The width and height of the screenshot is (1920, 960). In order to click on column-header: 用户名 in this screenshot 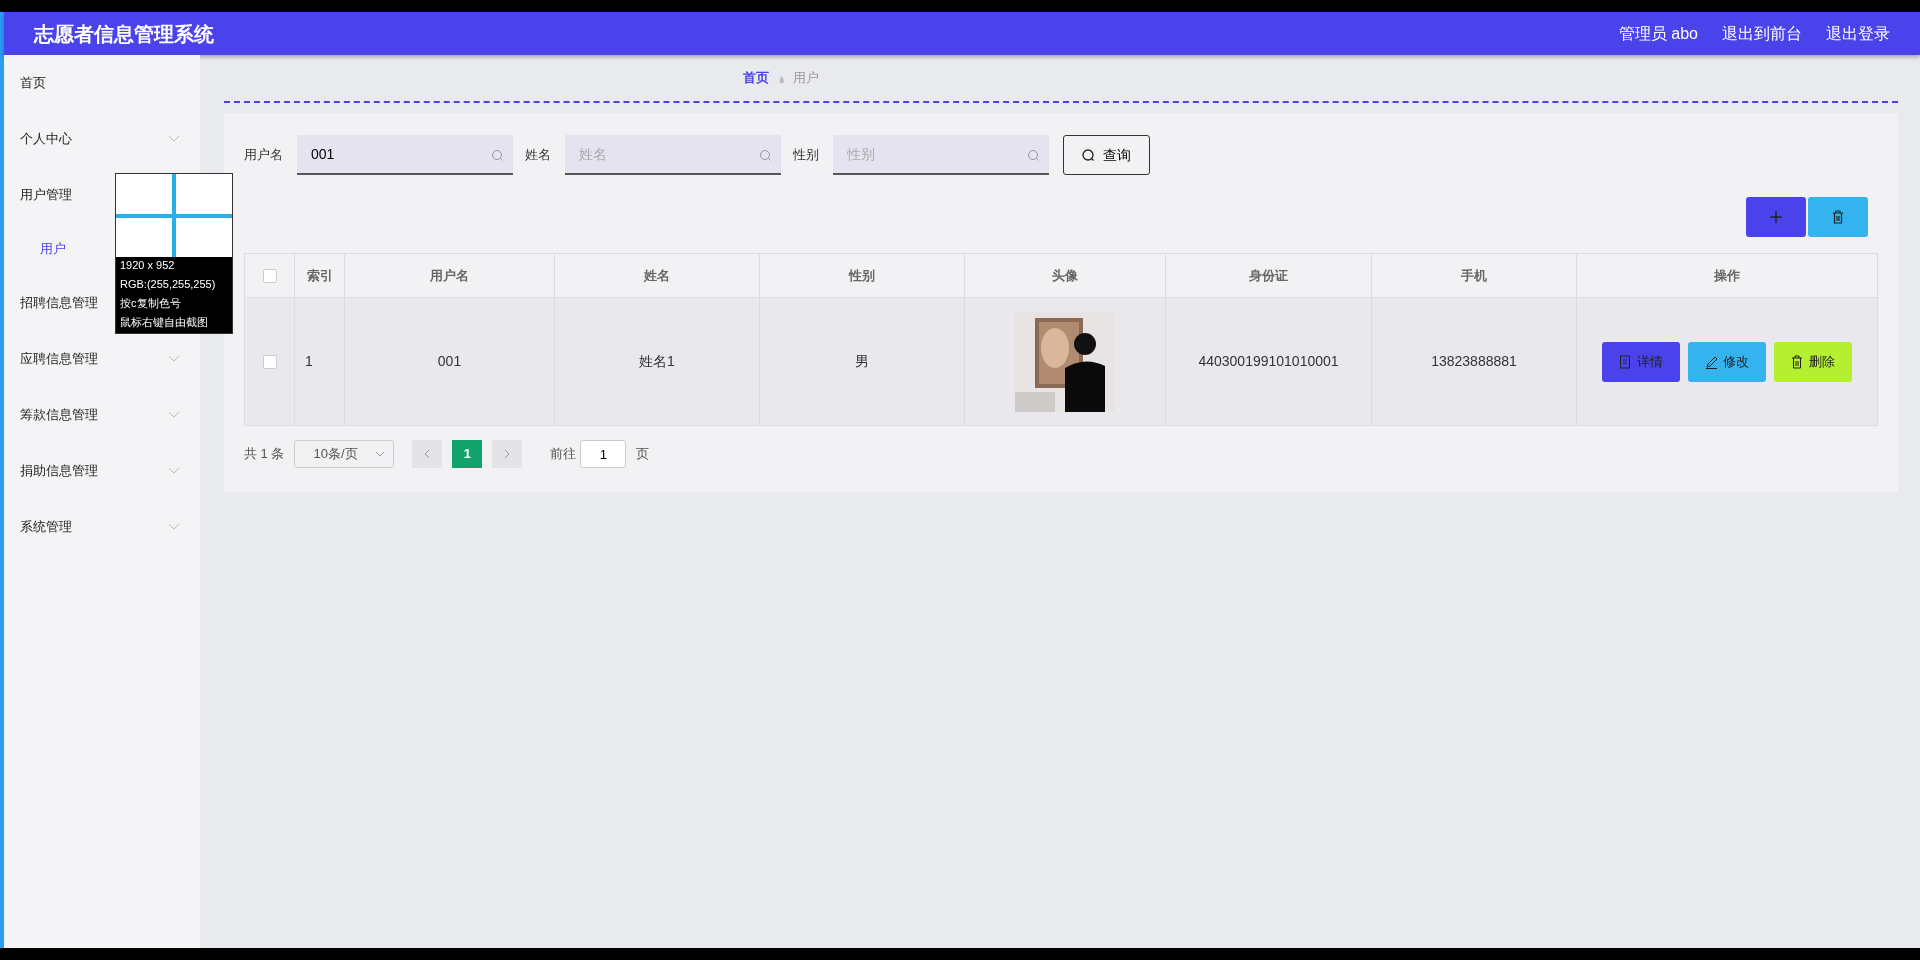, I will do `click(449, 275)`.